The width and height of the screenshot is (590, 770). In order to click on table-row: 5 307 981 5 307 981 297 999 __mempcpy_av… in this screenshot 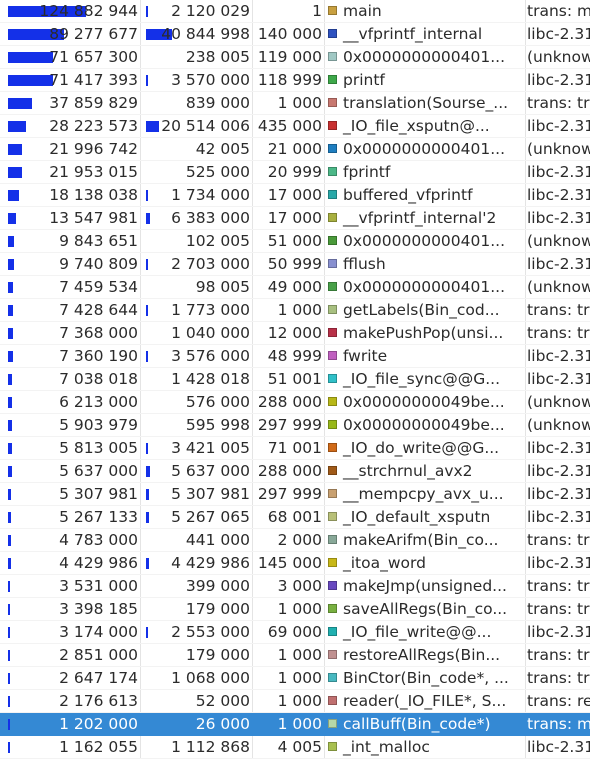, I will do `click(295, 494)`.